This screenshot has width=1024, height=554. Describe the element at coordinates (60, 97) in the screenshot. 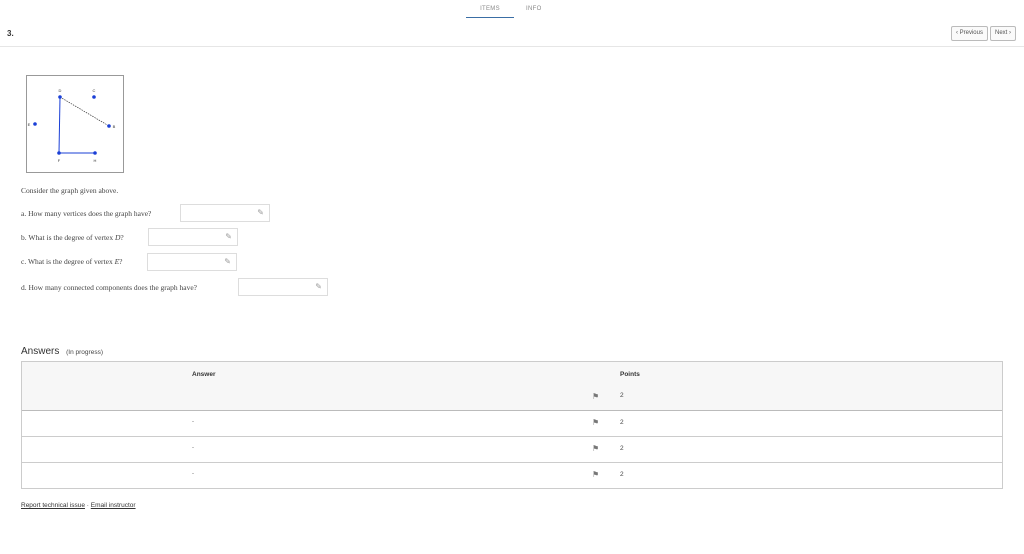

I see `vertex-d` at that location.